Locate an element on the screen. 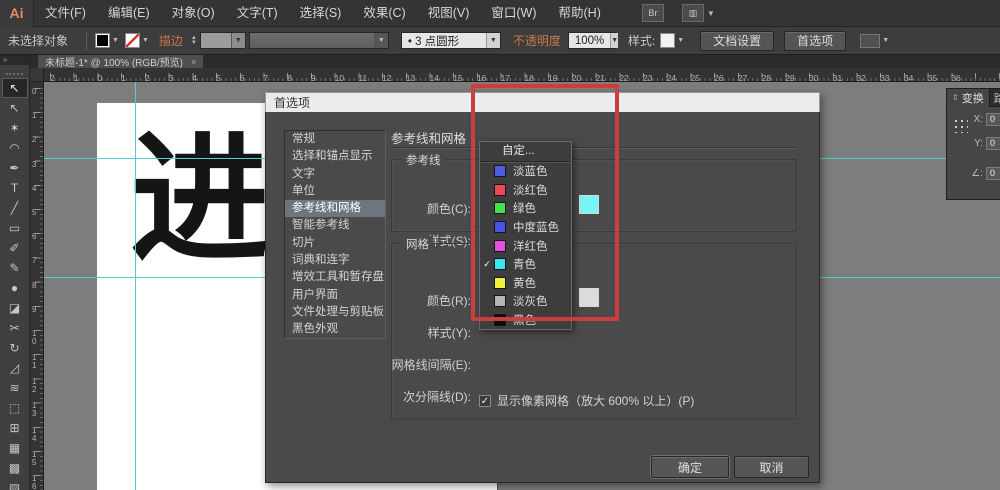 The height and width of the screenshot is (490, 1000). document-tab: 未标题-1* @ 100% (RGB/预览) × is located at coordinates (121, 62).